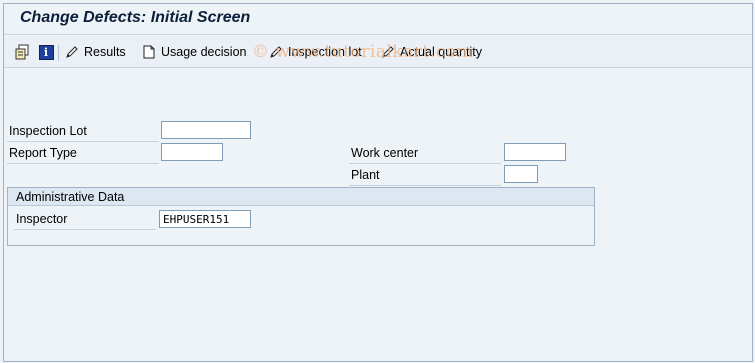  I want to click on title-bar: Change Defects: Initial Screen, so click(378, 19).